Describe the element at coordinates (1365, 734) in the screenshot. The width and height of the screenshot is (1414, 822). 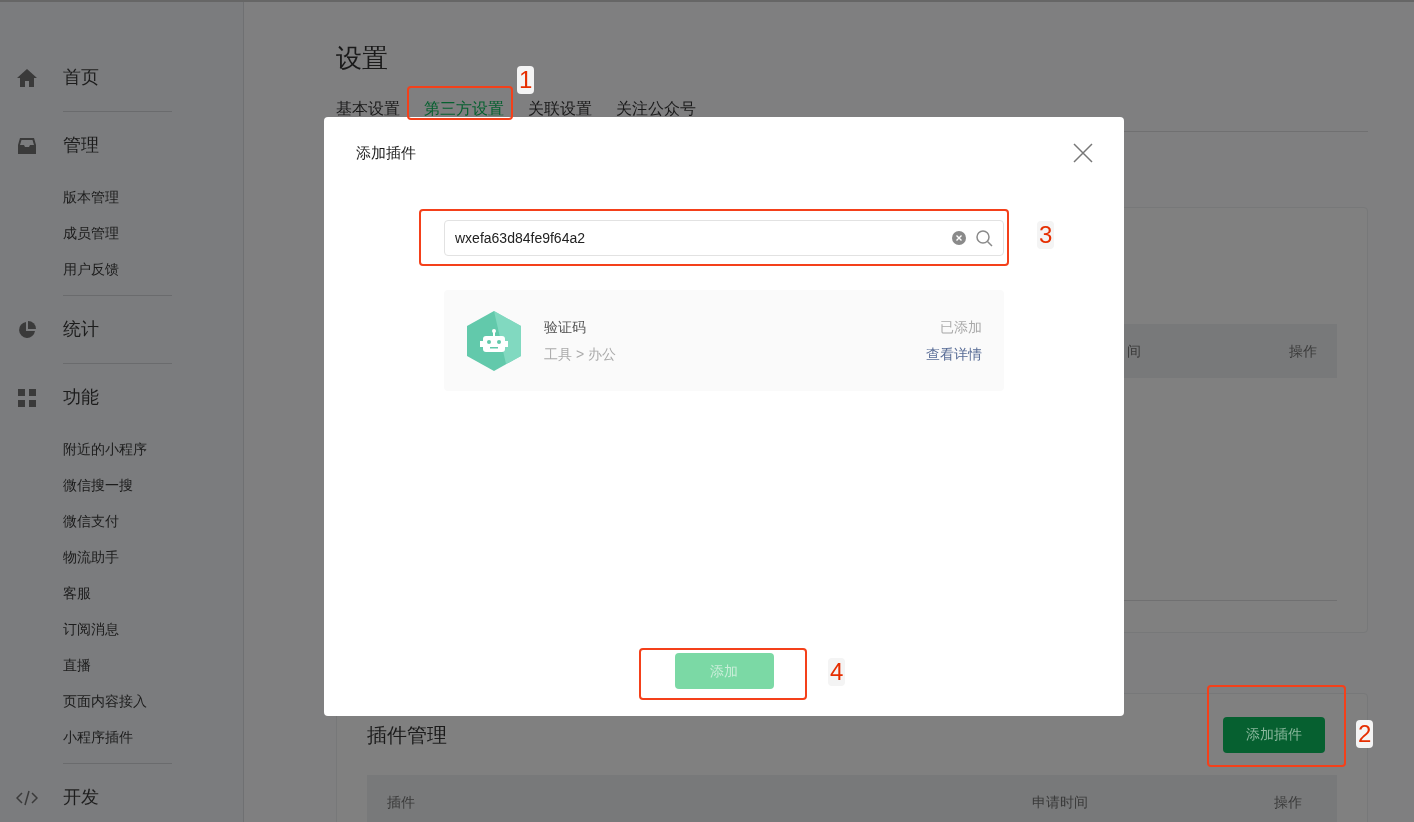
I see `step-number: 2` at that location.